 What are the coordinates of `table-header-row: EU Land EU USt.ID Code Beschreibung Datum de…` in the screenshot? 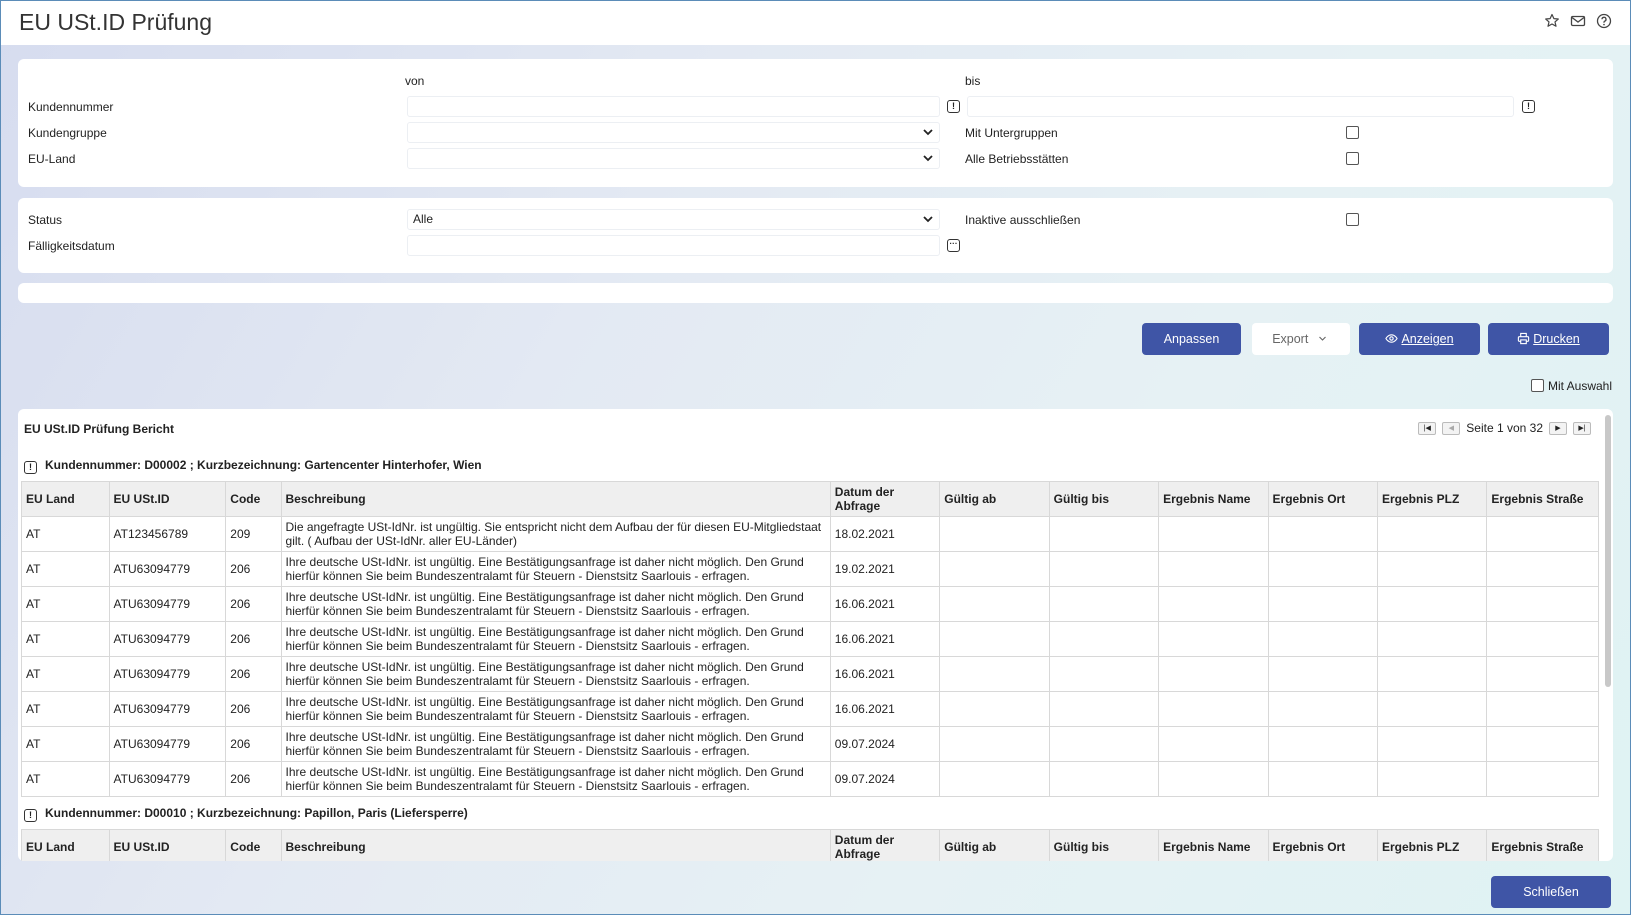 It's located at (810, 499).